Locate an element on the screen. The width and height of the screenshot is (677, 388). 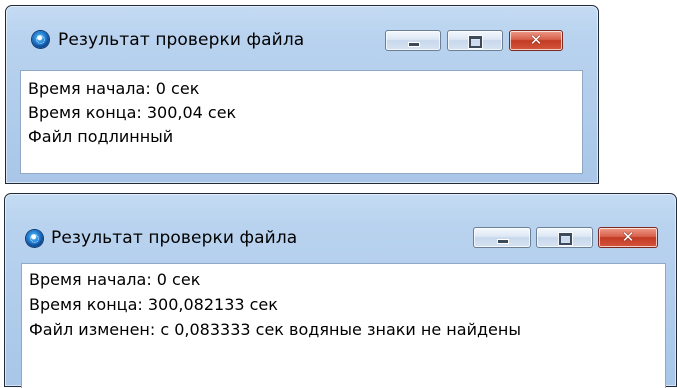
file-status-label: Файл подлинный is located at coordinates (101, 136).